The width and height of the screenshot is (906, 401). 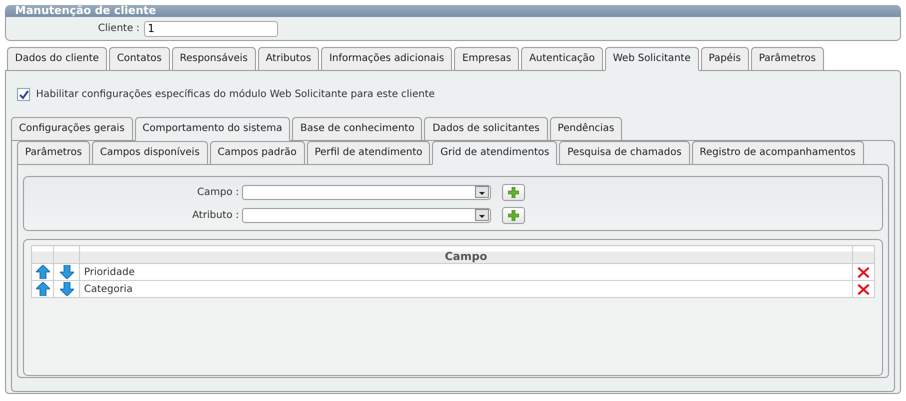 I want to click on tab: Registro de acompanhamentos, so click(x=778, y=153).